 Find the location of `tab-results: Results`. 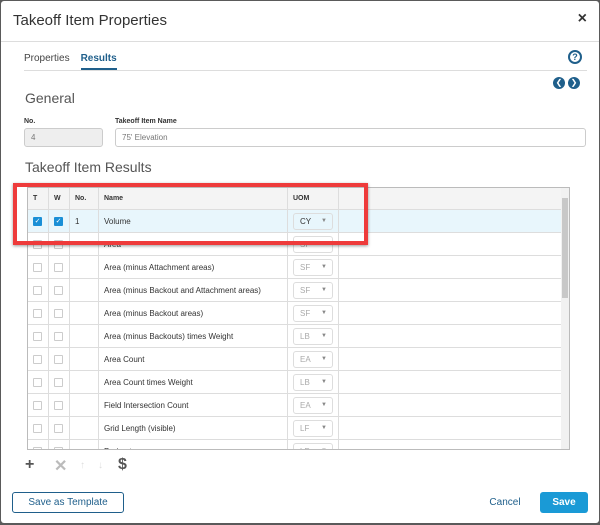

tab-results: Results is located at coordinates (98, 61).